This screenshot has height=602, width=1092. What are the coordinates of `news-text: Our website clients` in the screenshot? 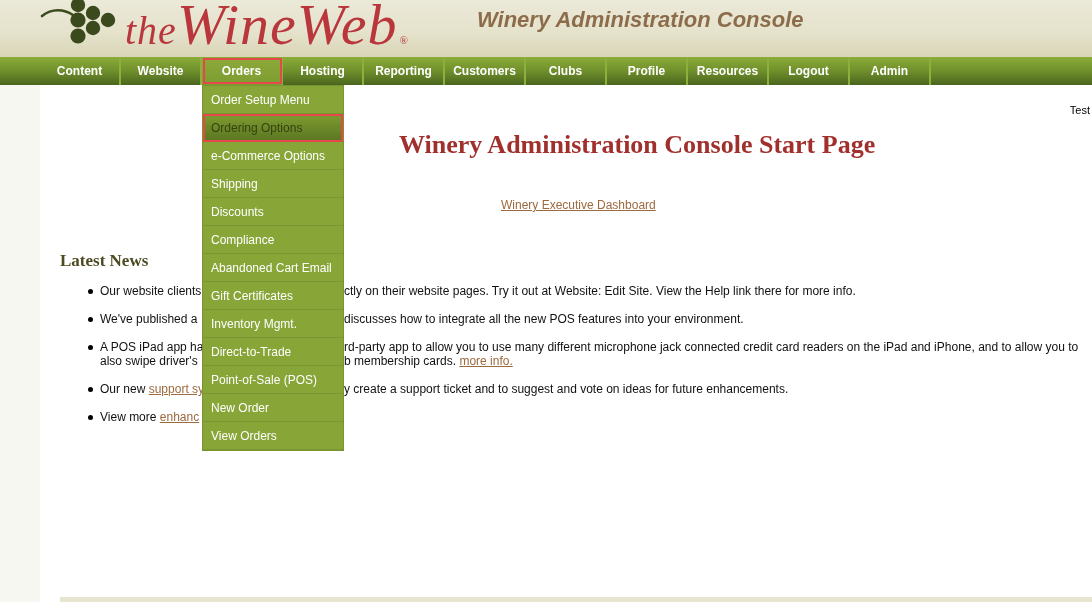 It's located at (151, 291).